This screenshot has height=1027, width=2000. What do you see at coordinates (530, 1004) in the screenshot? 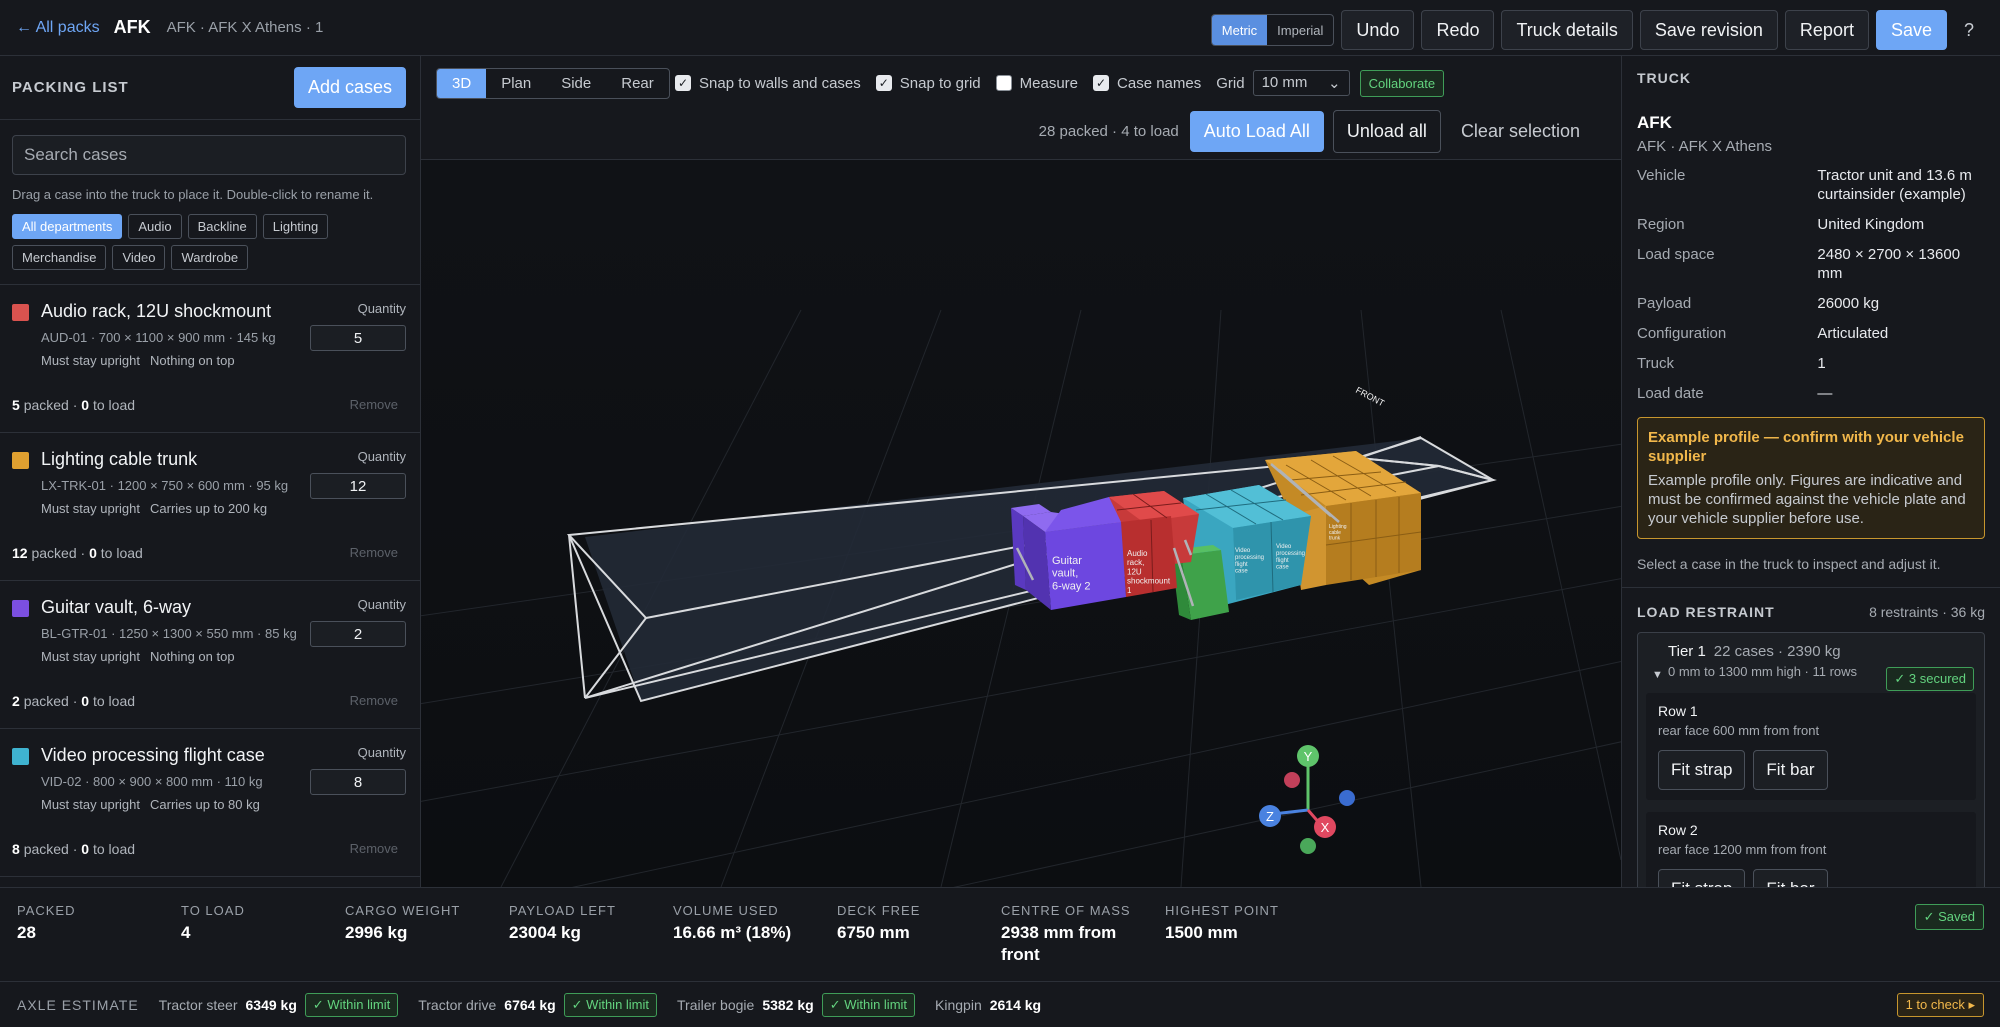
I see `axle-value: 6764 kg` at bounding box center [530, 1004].